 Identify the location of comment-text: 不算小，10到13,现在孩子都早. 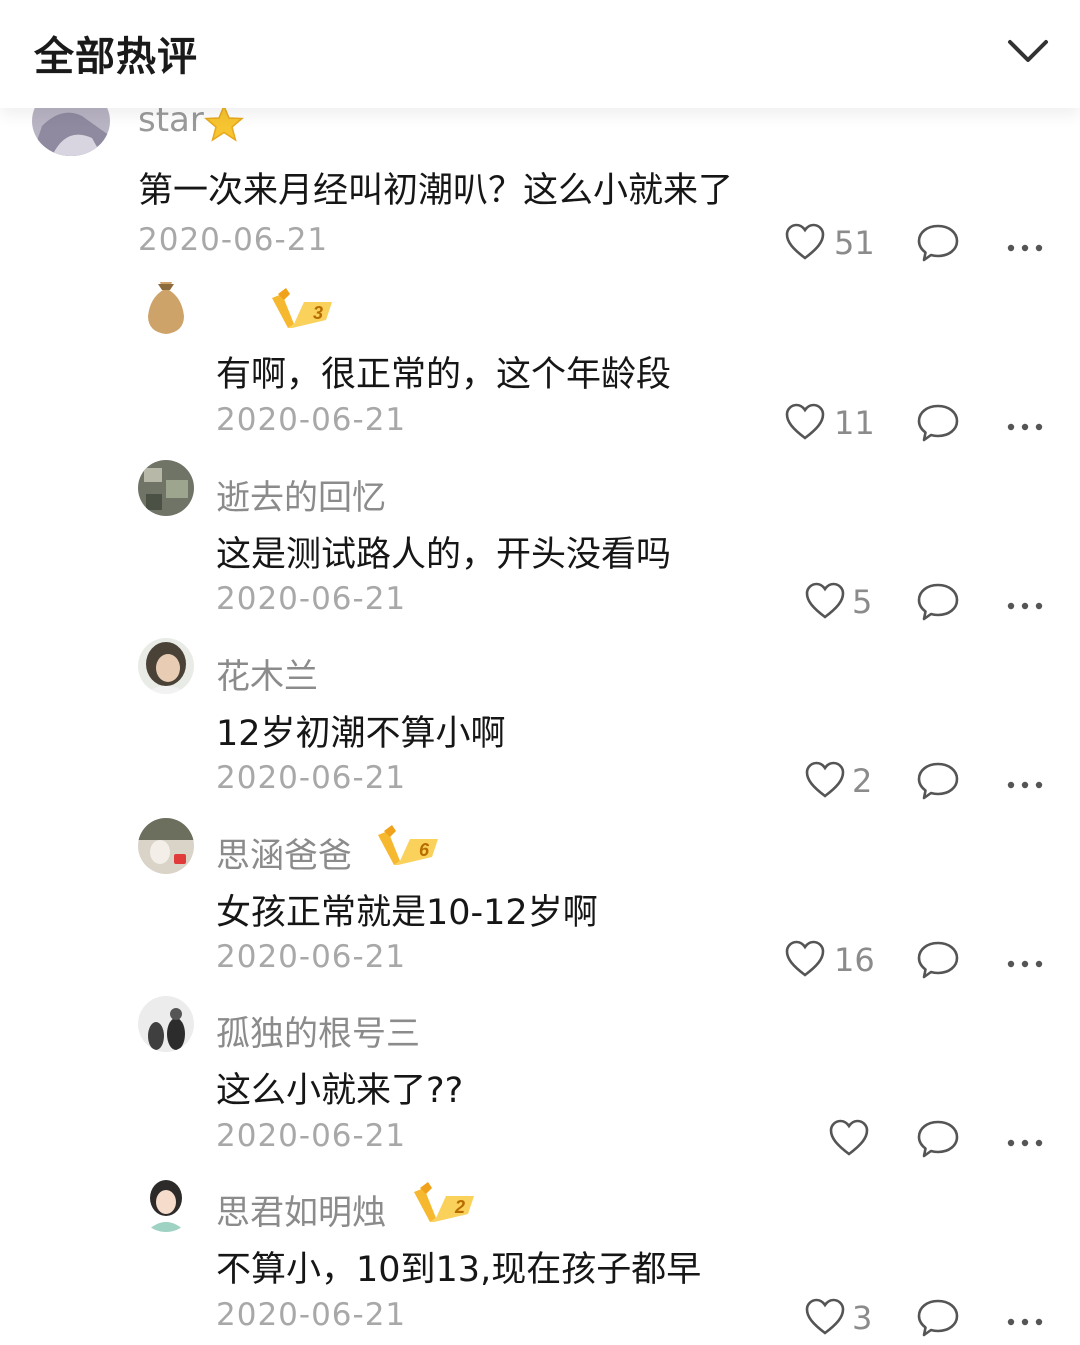
(459, 1270).